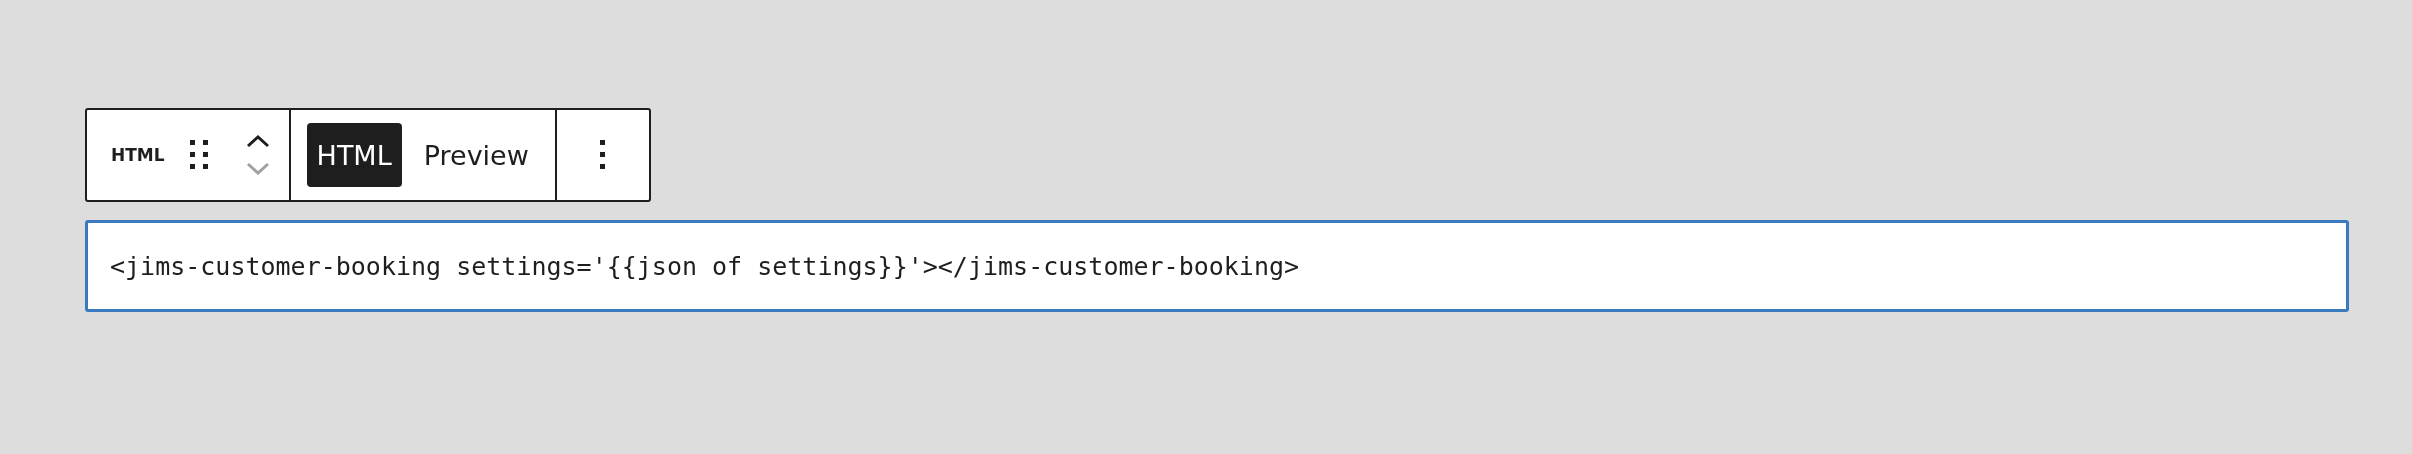 The width and height of the screenshot is (2412, 454). What do you see at coordinates (354, 155) in the screenshot?
I see `mode-tab: HTML` at bounding box center [354, 155].